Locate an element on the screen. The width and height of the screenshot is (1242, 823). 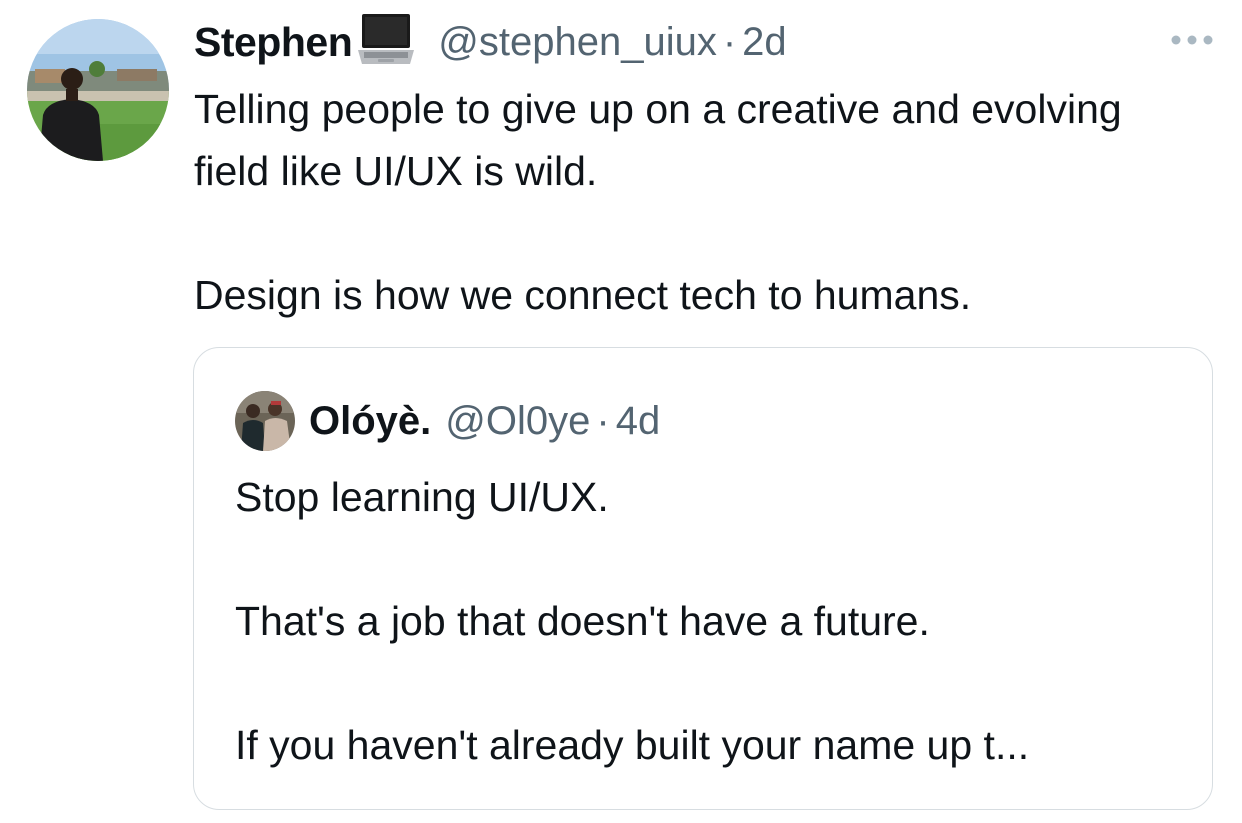
tweet-header: Stephen @stephen_uiux · 2d is located at coordinates (490, 42).